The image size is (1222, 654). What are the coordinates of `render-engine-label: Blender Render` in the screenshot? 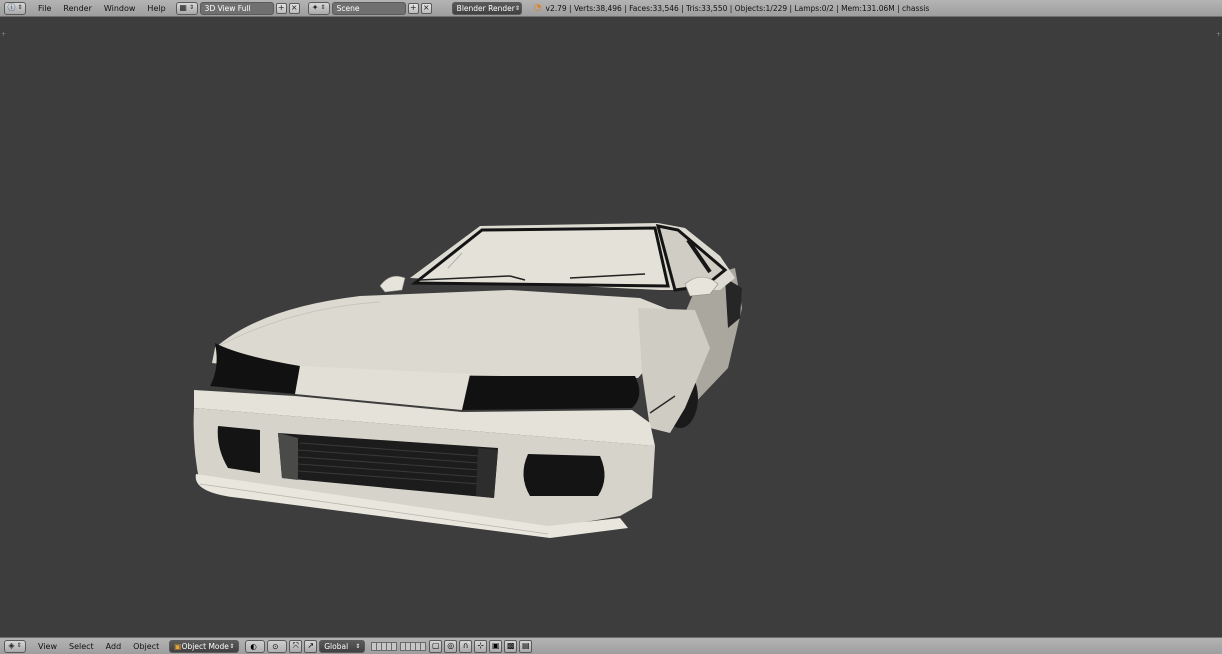 It's located at (485, 8).